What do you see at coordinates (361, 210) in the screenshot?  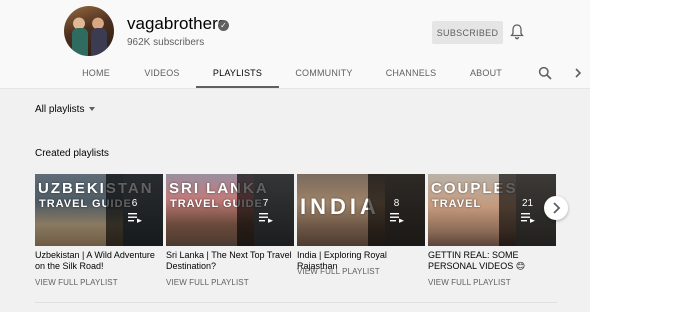 I see `playlist-thumbnail: INDIA 8` at bounding box center [361, 210].